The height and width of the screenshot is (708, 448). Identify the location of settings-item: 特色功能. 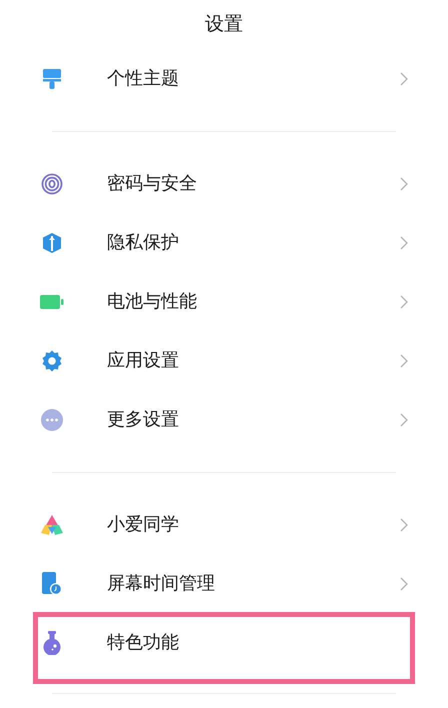
(224, 642).